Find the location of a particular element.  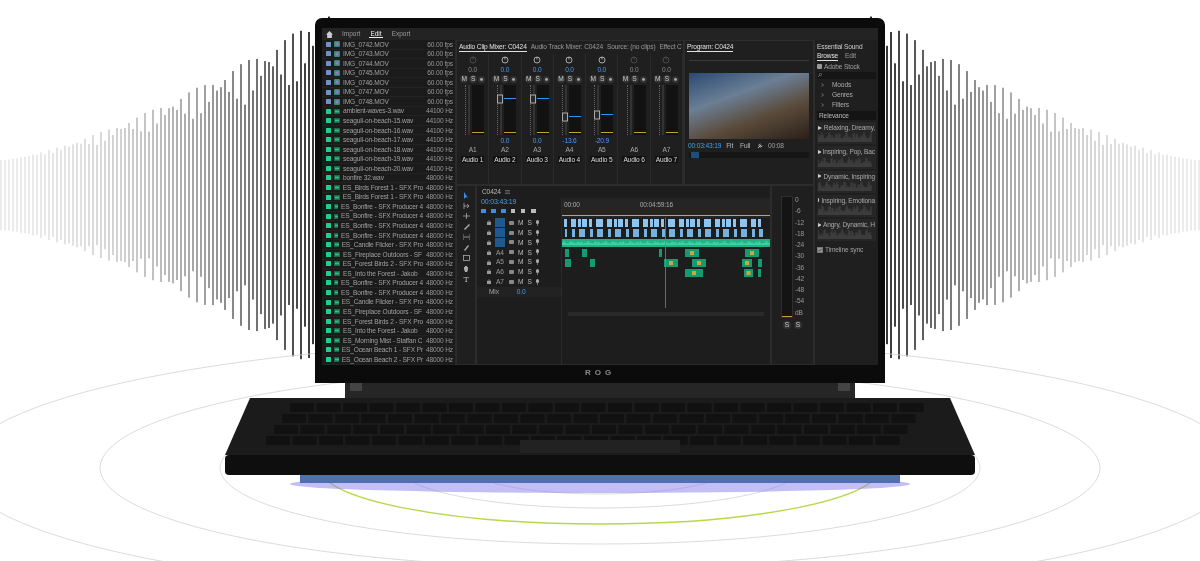

home-icon is located at coordinates (329, 34).